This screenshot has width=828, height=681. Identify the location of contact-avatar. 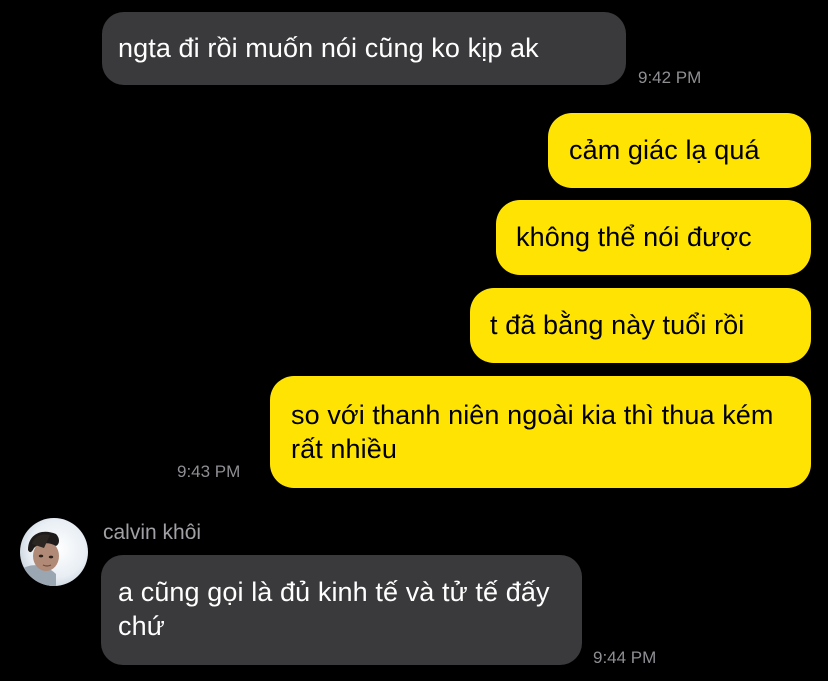
(54, 552).